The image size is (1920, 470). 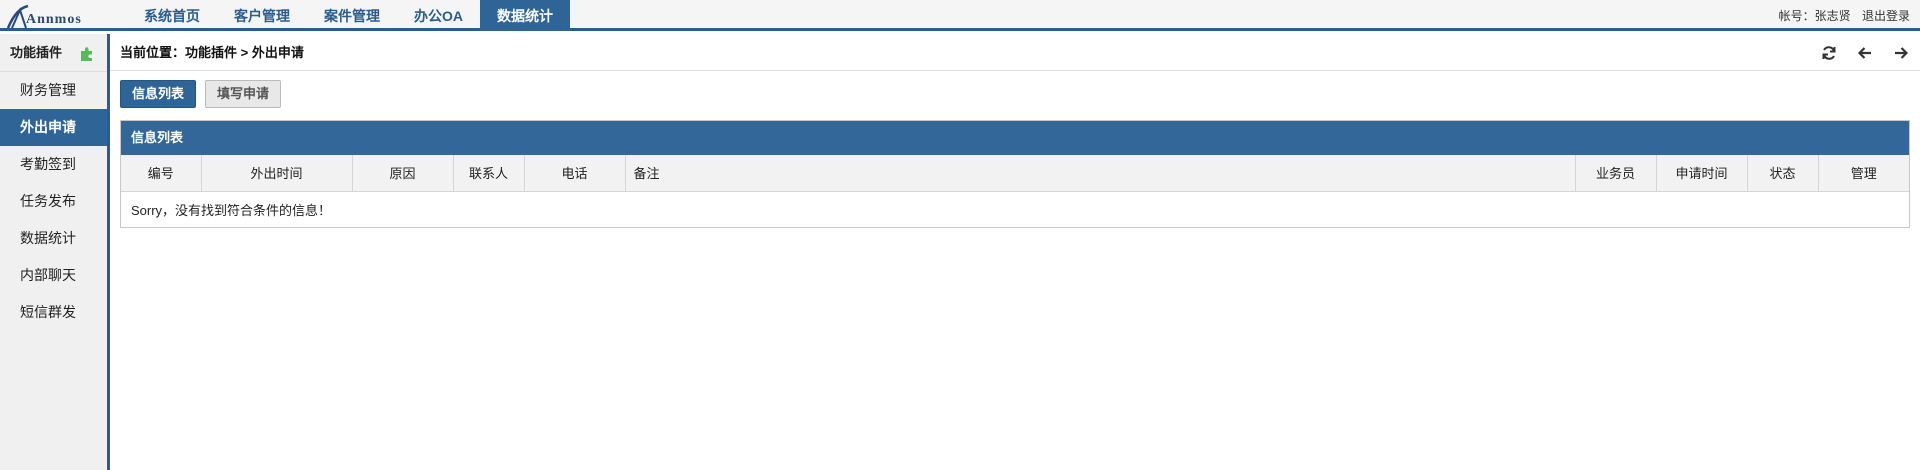 I want to click on nav-item-home: 系统首页, so click(x=172, y=15).